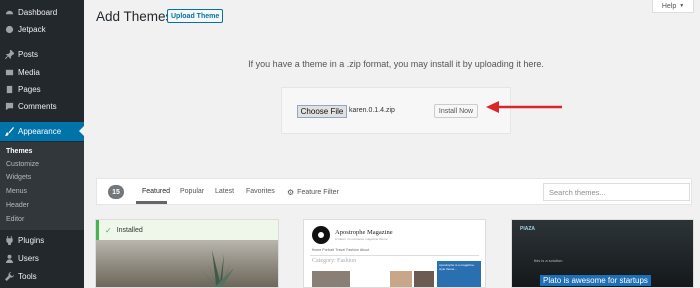 The width and height of the screenshot is (700, 288). I want to click on gear-icon: ⚙, so click(291, 192).